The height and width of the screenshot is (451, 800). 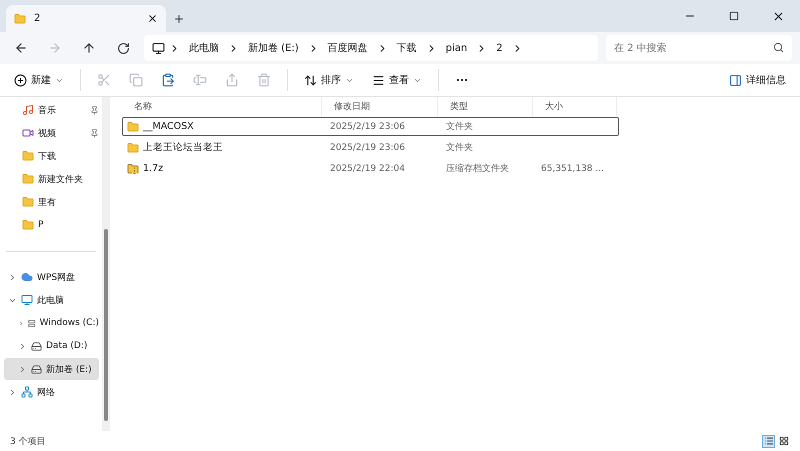 I want to click on sidebar-item: 里有, so click(x=51, y=202).